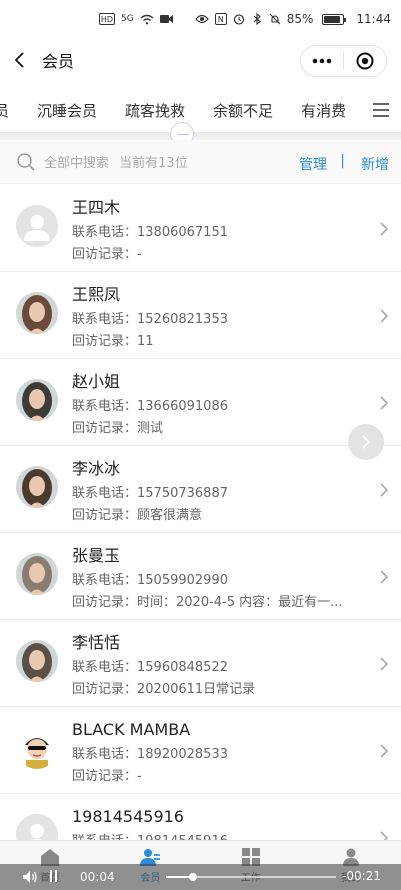  What do you see at coordinates (182, 580) in the screenshot?
I see `member-phone: 15059902990` at bounding box center [182, 580].